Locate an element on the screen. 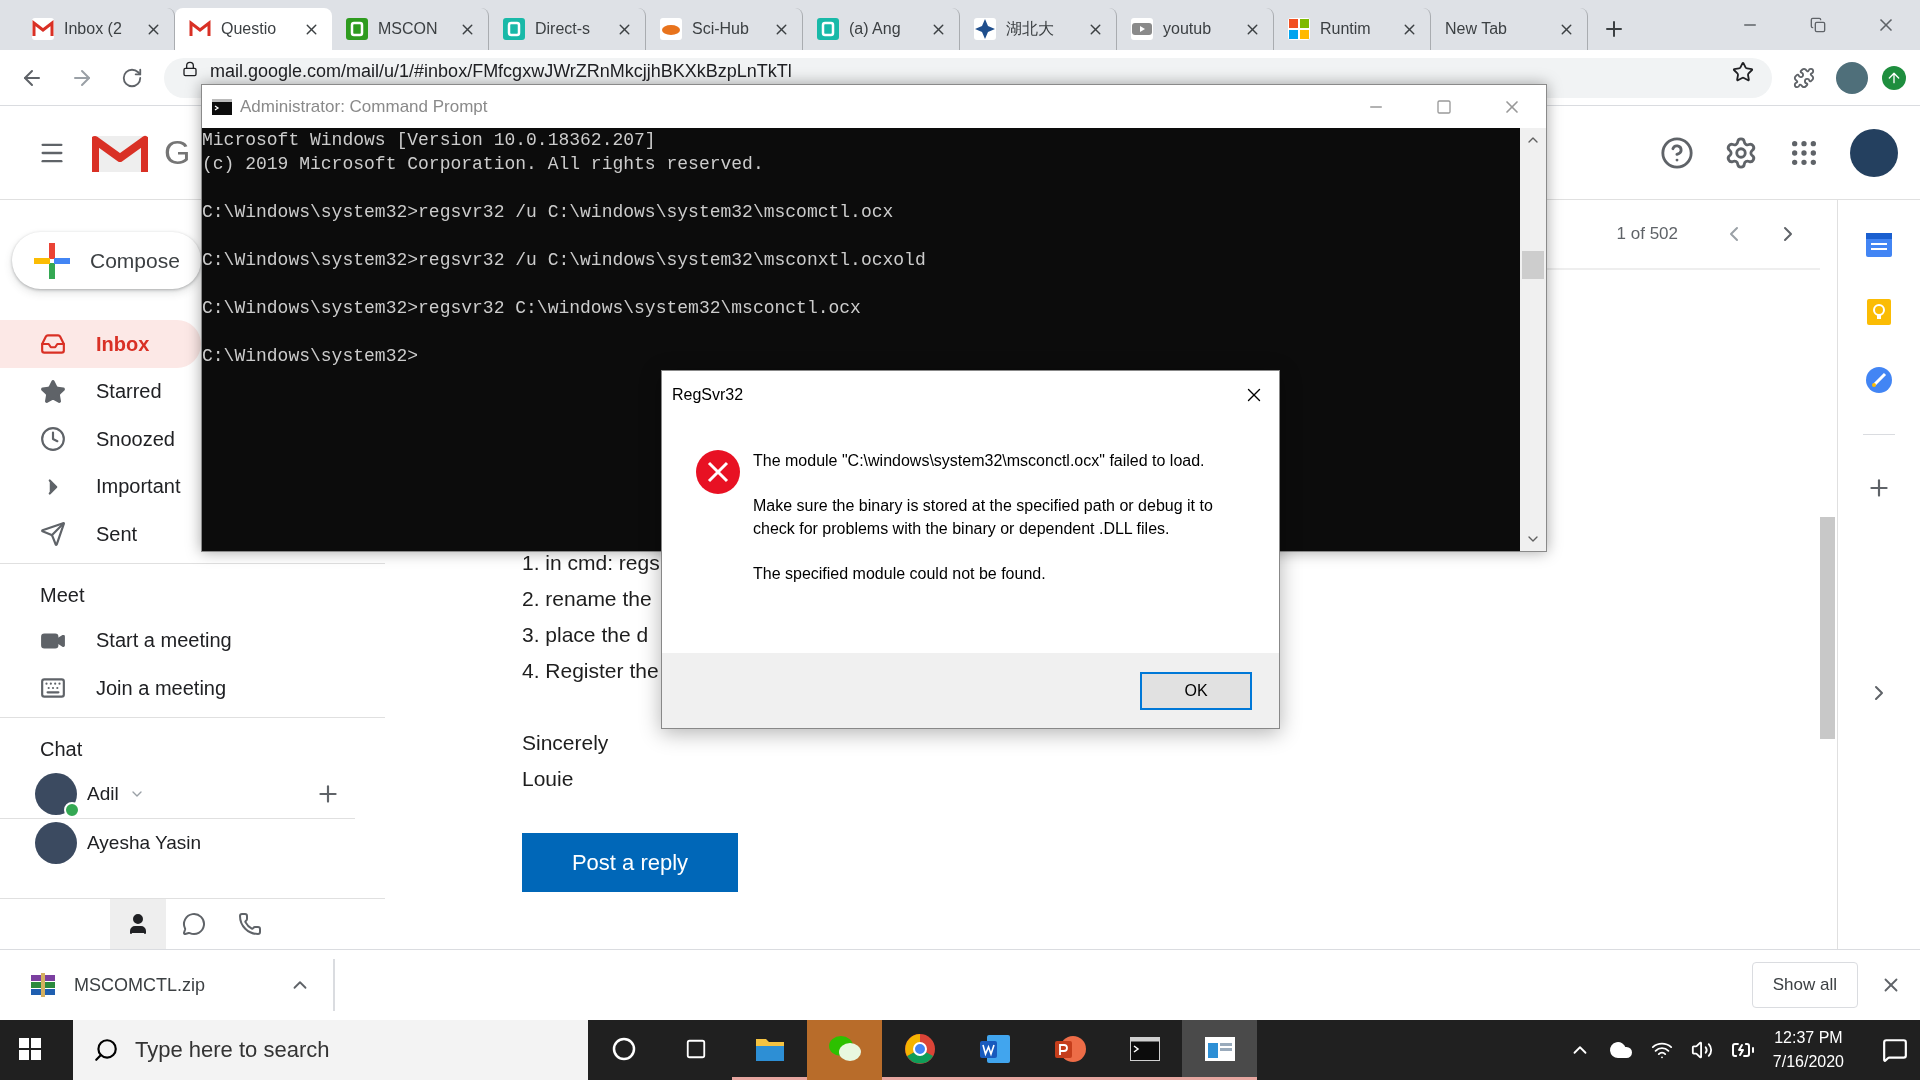 This screenshot has width=1920, height=1080. tasks-icon is located at coordinates (1879, 380).